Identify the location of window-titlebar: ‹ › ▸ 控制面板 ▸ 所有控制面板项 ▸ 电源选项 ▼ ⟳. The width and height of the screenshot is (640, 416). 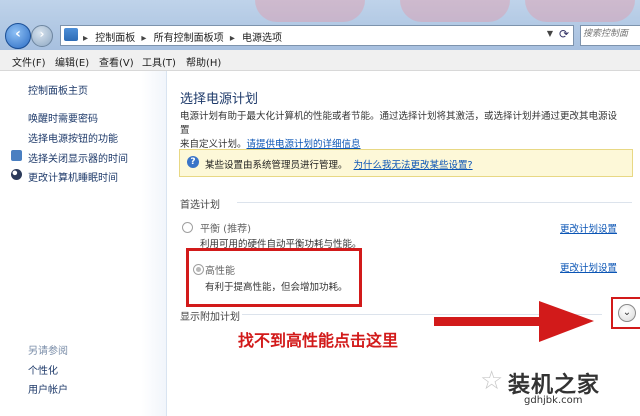
(320, 25).